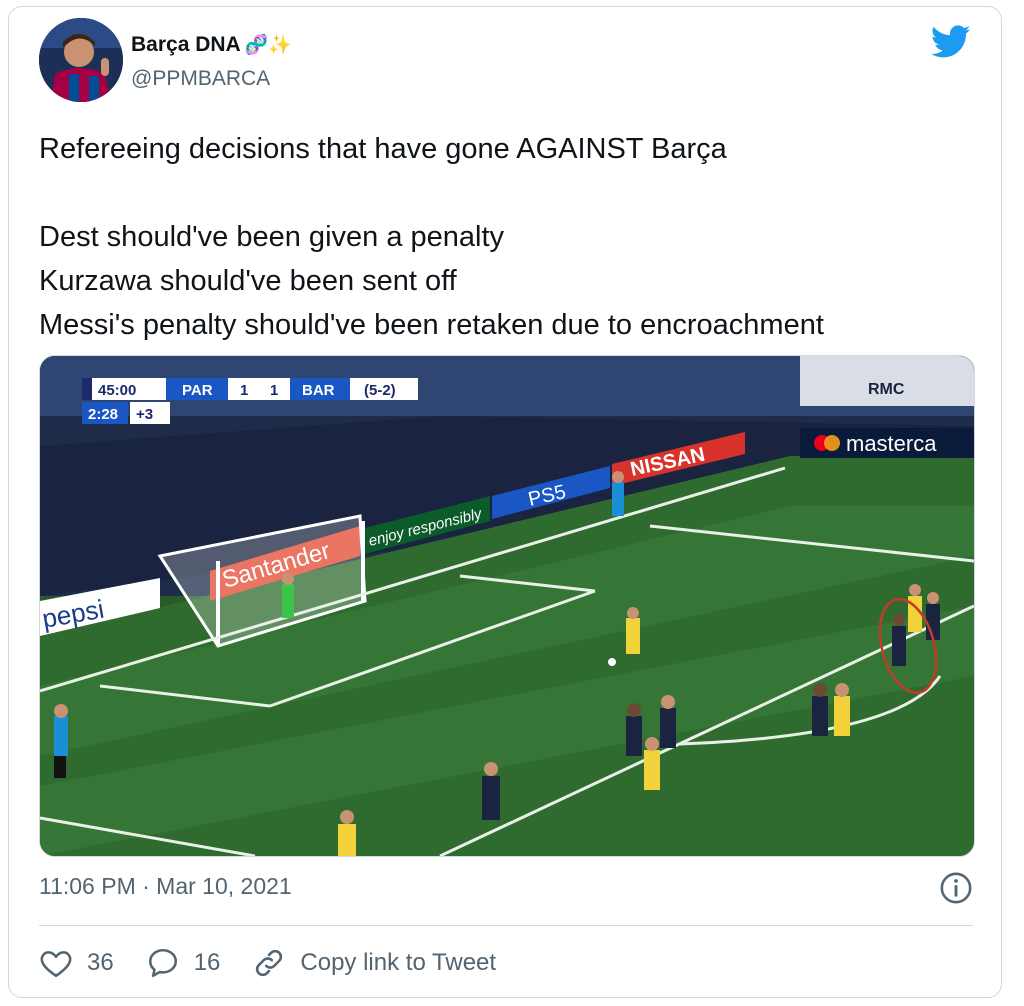 This screenshot has width=1024, height=1006. What do you see at coordinates (633, 630) in the screenshot?
I see `penalty-taker` at bounding box center [633, 630].